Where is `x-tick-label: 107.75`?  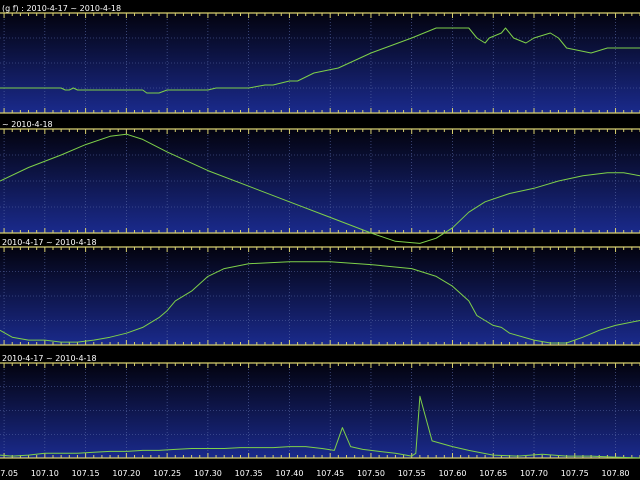
x-tick-label: 107.75 is located at coordinates (575, 473).